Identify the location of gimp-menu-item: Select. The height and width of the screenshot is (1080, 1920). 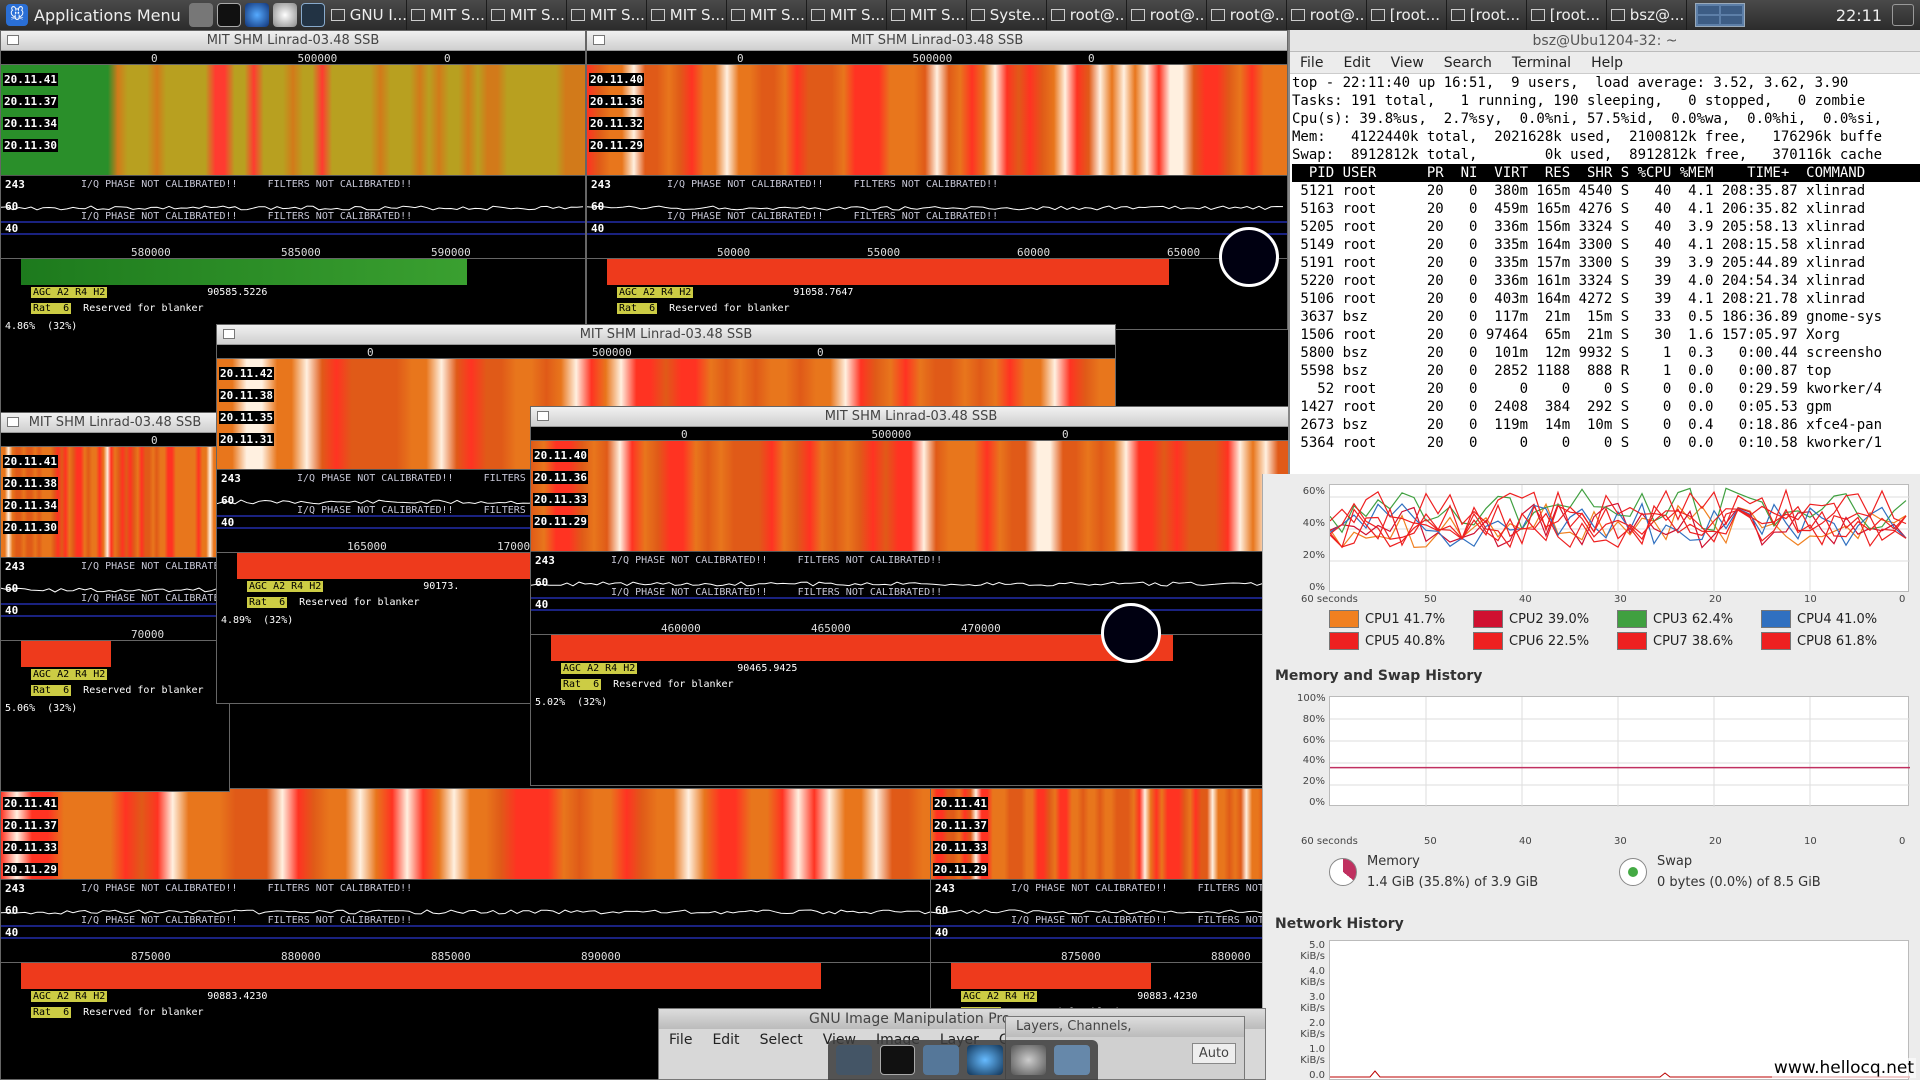
(781, 1040).